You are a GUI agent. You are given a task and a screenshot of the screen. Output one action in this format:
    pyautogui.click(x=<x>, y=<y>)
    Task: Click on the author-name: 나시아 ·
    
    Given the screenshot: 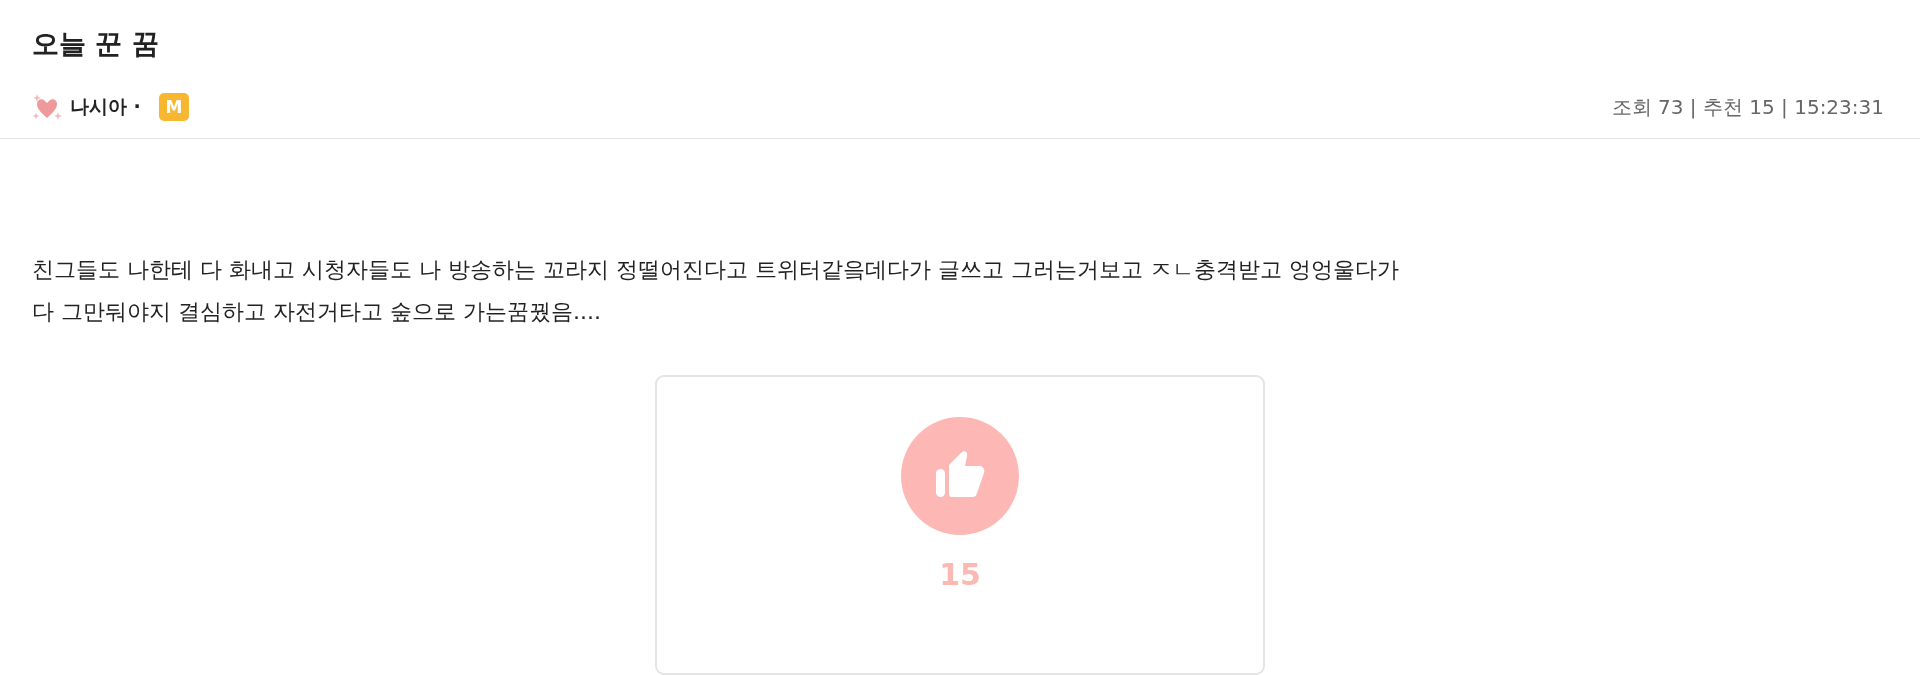 What is the action you would take?
    pyautogui.click(x=105, y=107)
    